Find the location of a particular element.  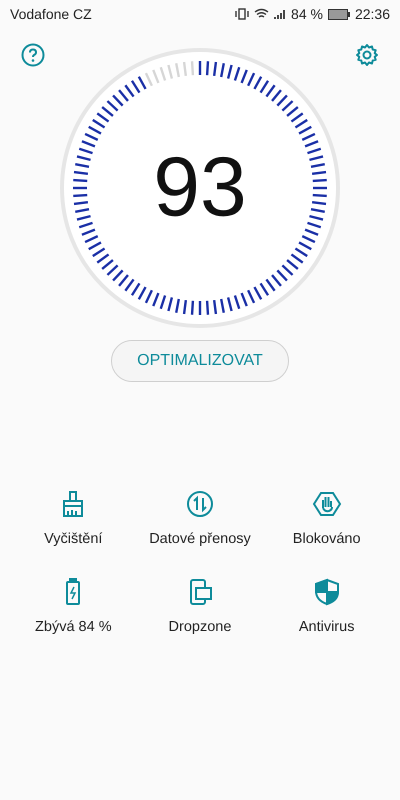

tool-label: Datové přenosy is located at coordinates (200, 539).